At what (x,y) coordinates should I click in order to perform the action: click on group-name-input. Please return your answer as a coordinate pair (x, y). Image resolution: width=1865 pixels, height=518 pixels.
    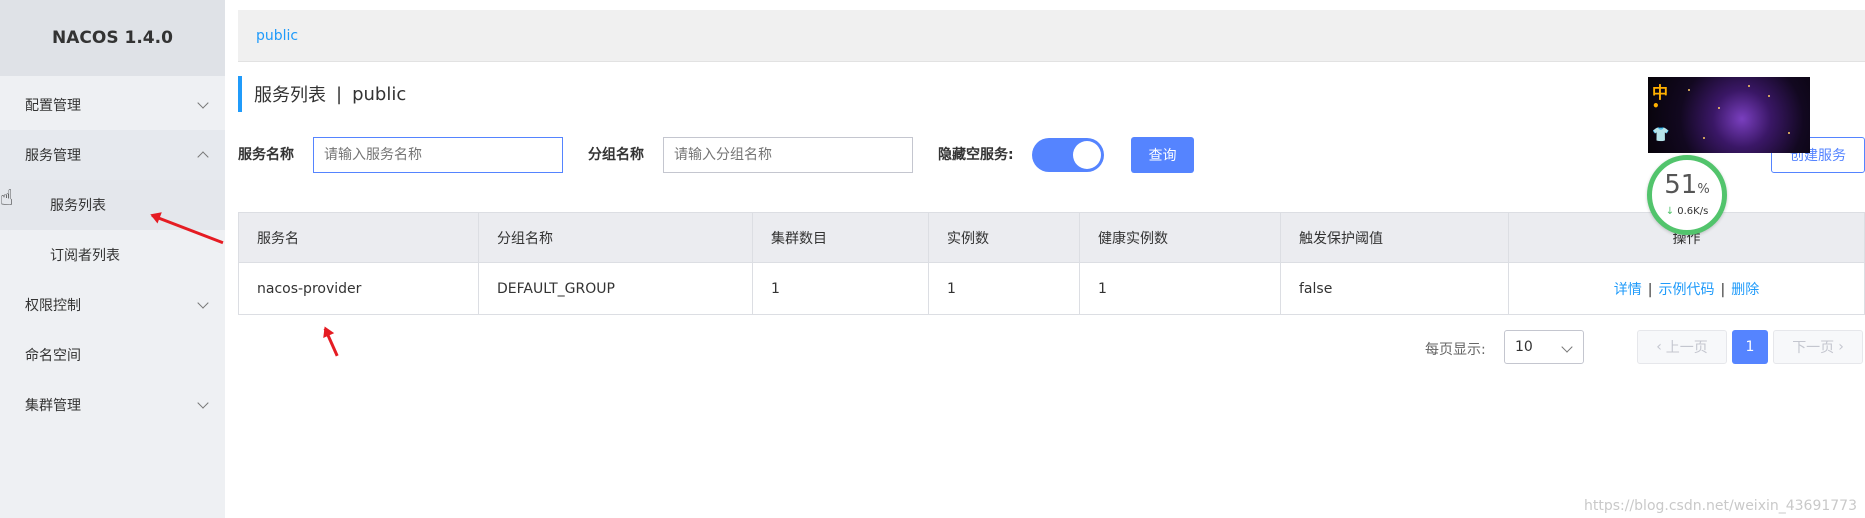
    Looking at the image, I should click on (788, 155).